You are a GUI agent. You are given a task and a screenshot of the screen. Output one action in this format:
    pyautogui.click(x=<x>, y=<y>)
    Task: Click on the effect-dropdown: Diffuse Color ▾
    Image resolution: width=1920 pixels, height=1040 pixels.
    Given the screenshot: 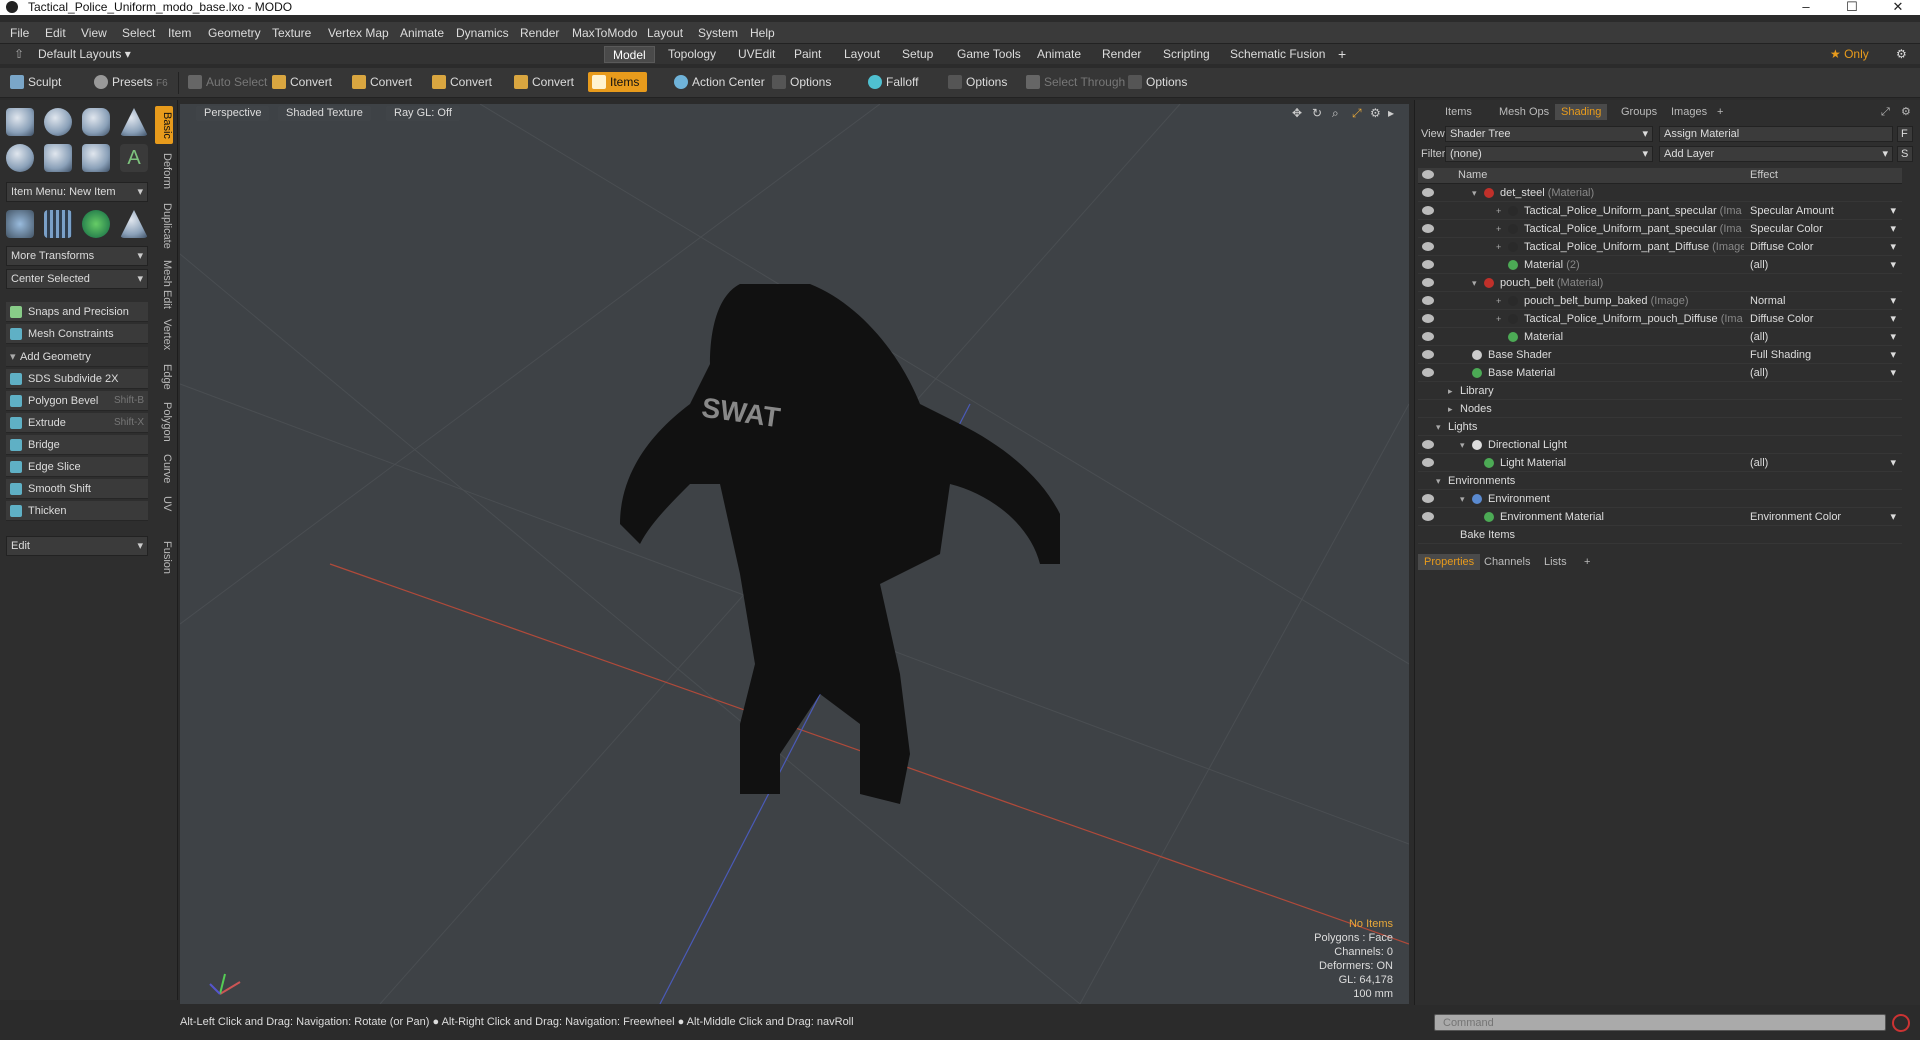 What is the action you would take?
    pyautogui.click(x=1825, y=319)
    